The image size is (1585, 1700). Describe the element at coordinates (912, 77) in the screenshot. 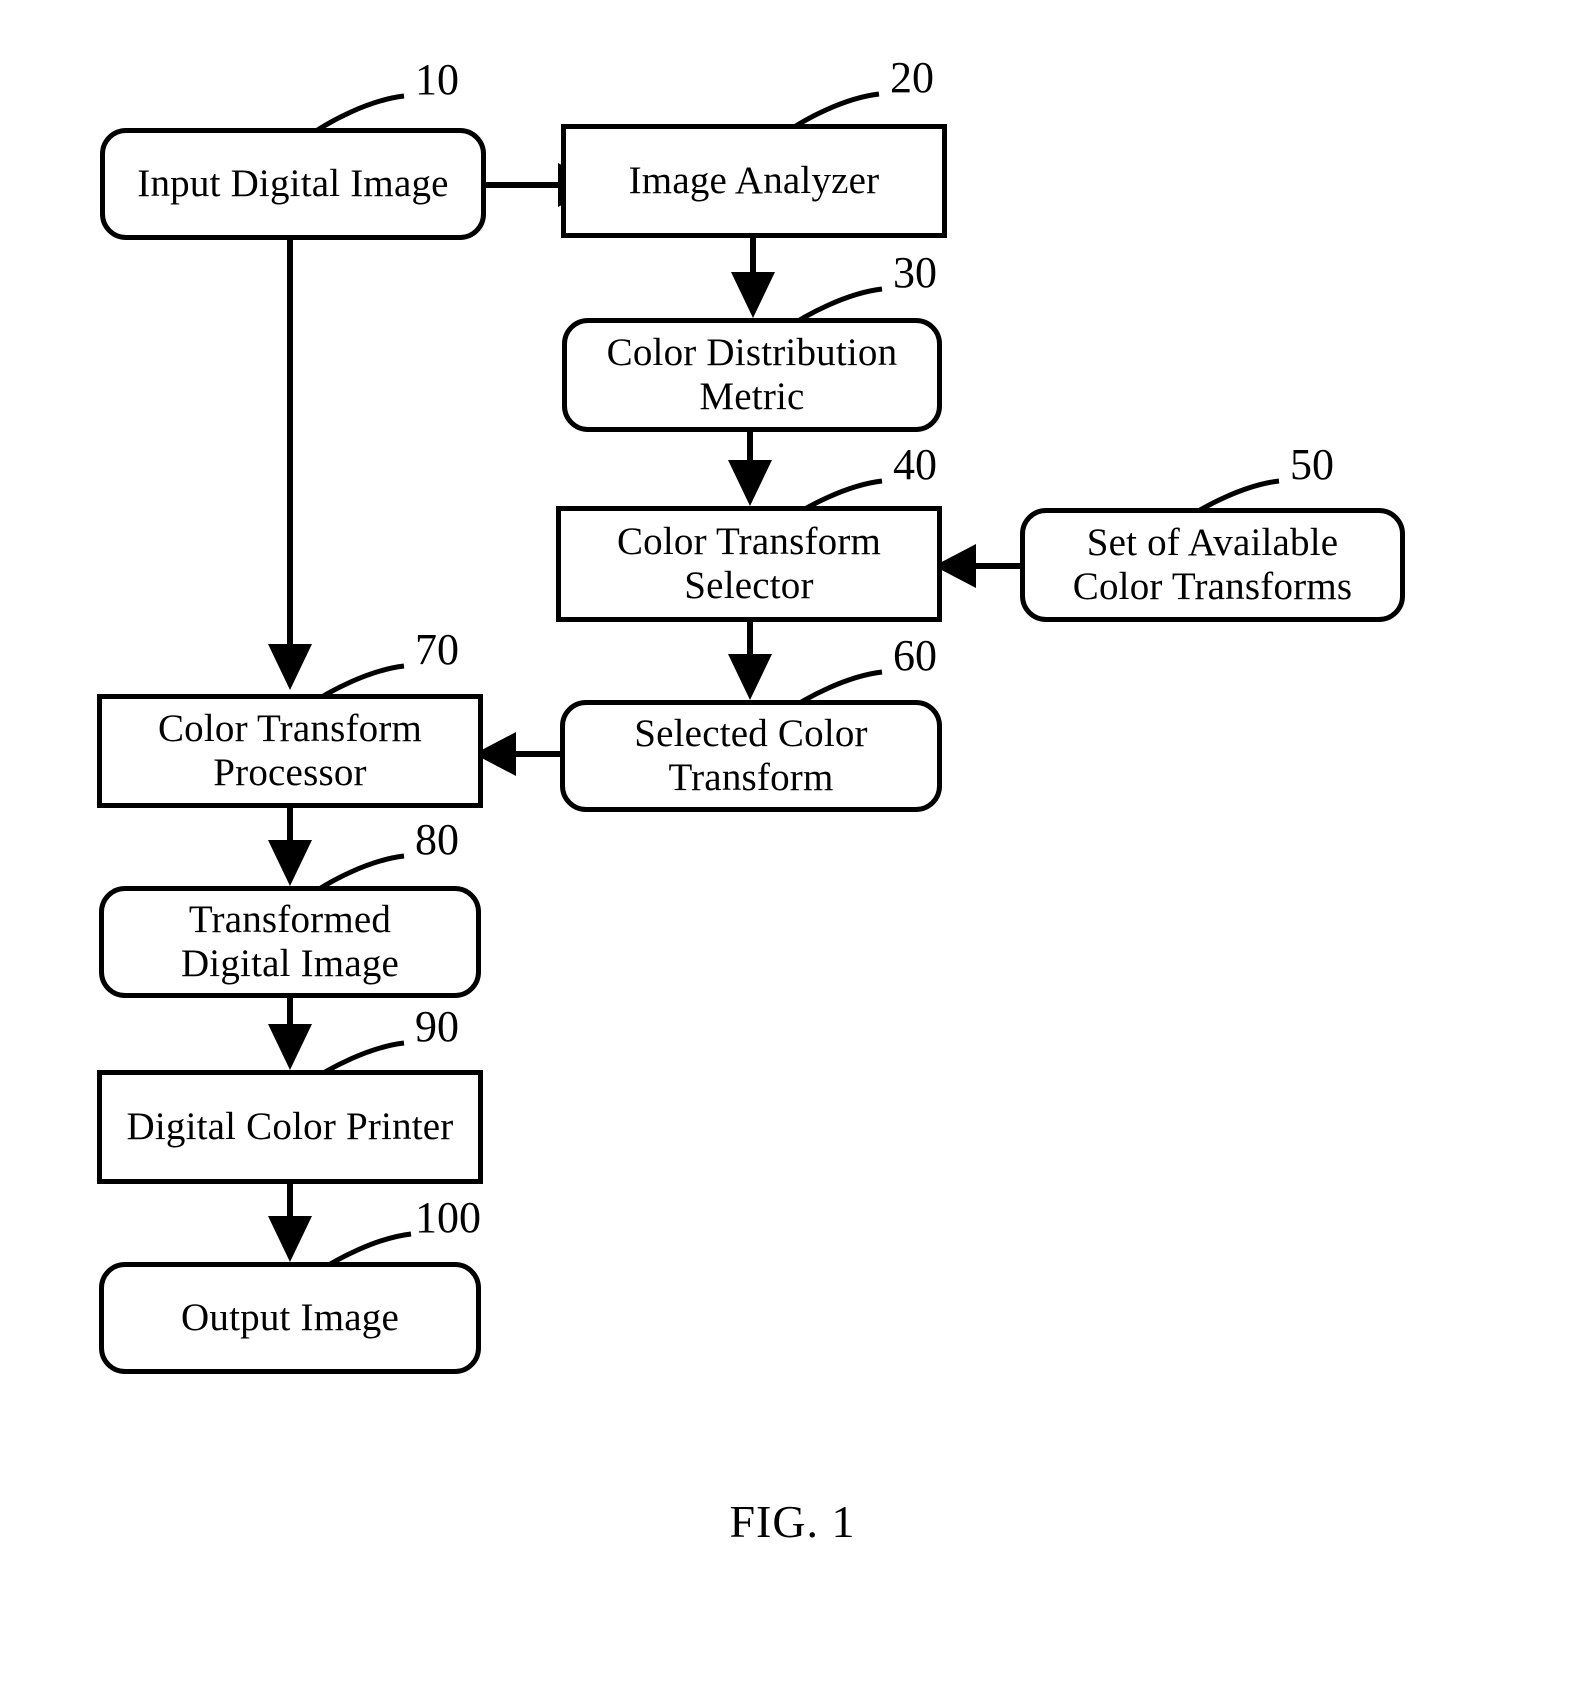

I see `ref-numeral-20: 20` at that location.